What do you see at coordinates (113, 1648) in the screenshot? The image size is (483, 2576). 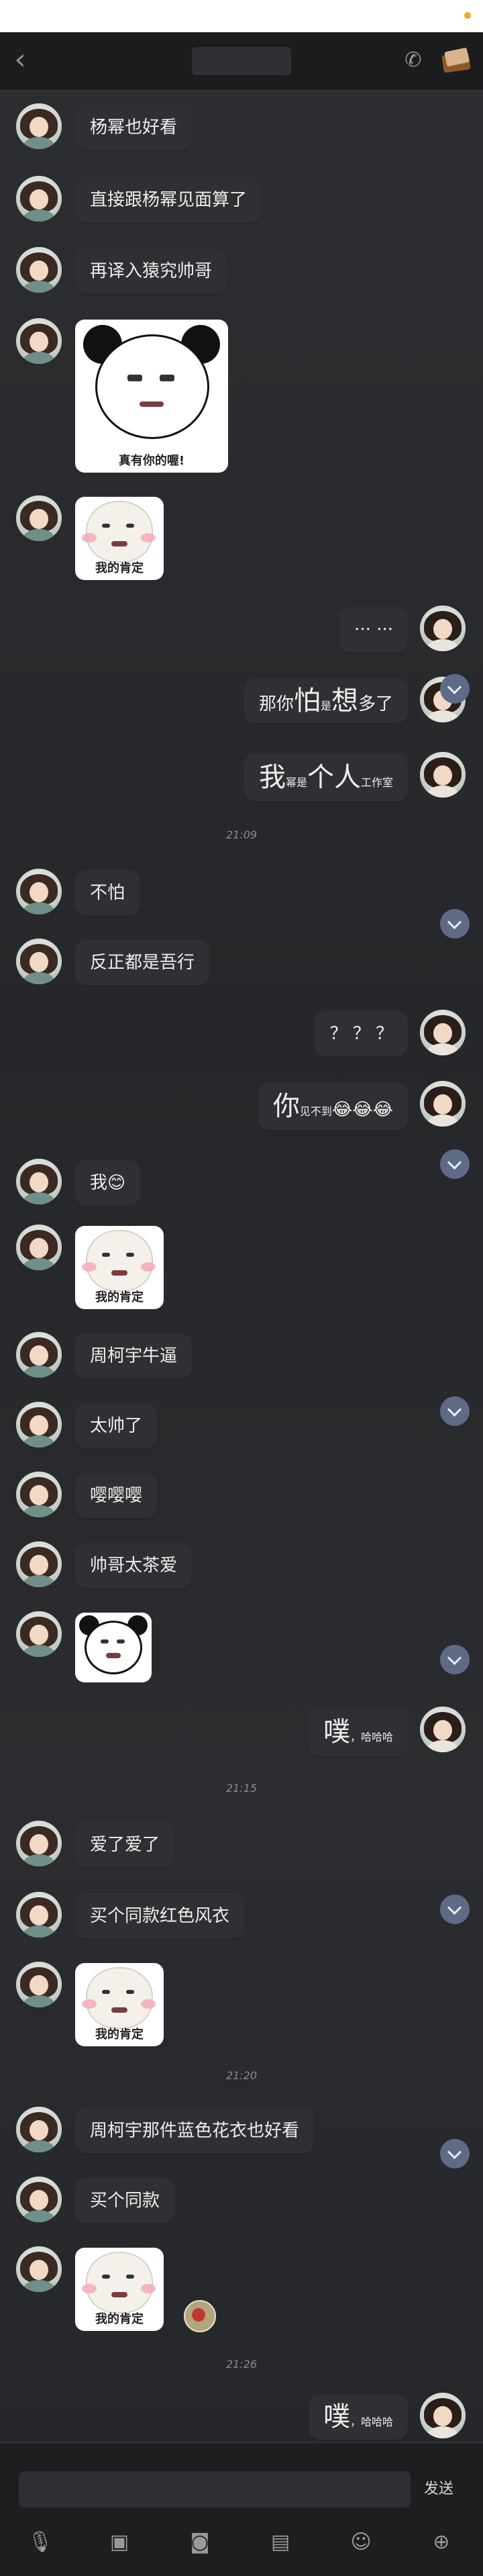 I see `panda-sticker` at bounding box center [113, 1648].